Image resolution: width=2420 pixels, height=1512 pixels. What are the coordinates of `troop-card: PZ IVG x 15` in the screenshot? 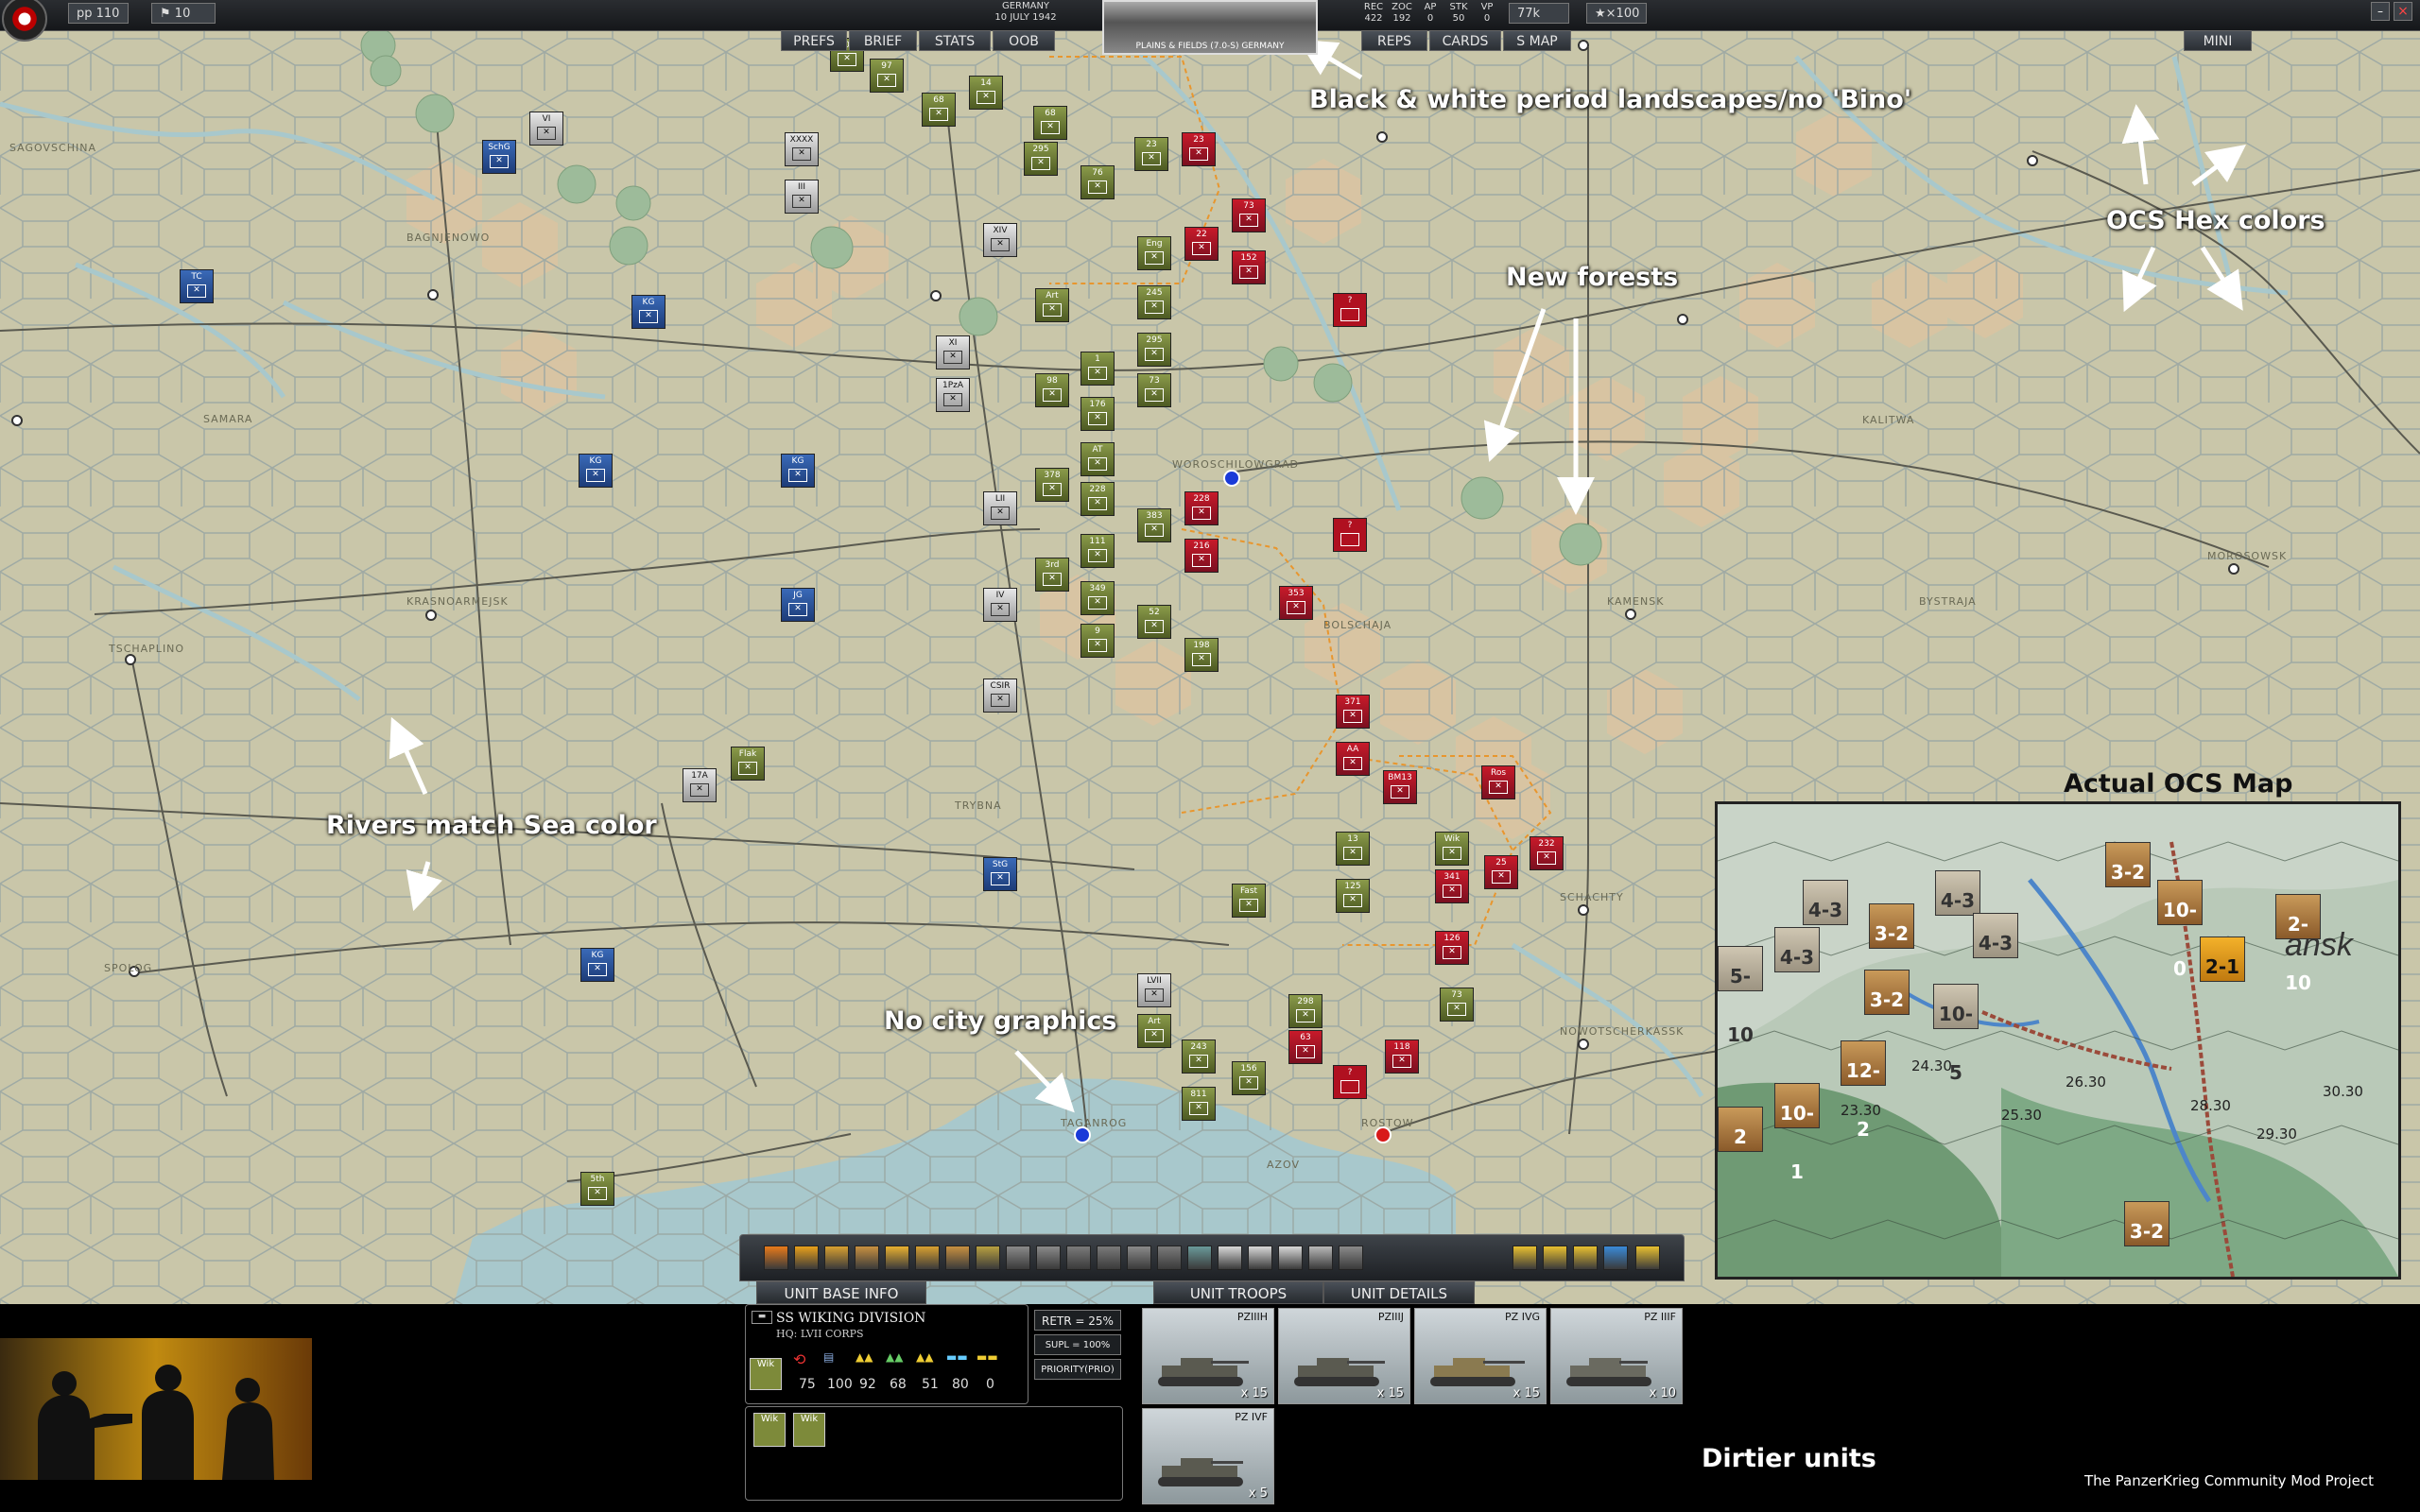 It's located at (1480, 1356).